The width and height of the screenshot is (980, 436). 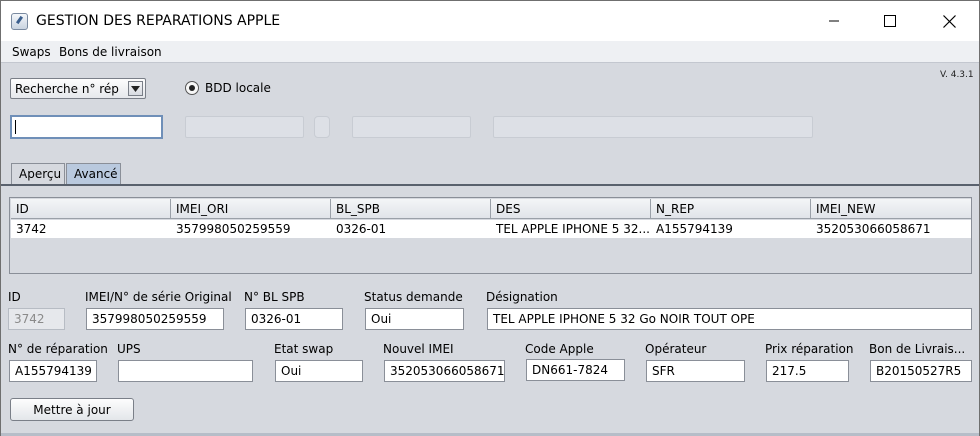 I want to click on ups-label: UPS, so click(x=129, y=349).